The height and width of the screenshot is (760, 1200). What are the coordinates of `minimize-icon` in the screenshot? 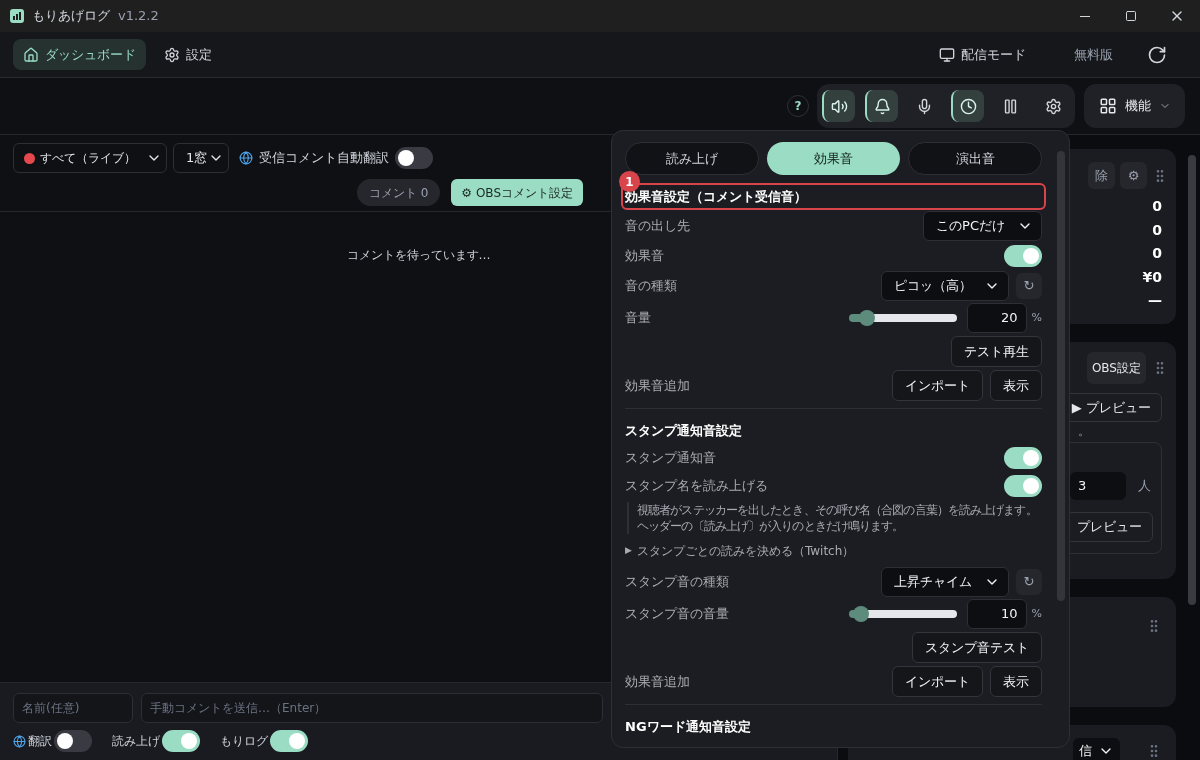 It's located at (1085, 16).